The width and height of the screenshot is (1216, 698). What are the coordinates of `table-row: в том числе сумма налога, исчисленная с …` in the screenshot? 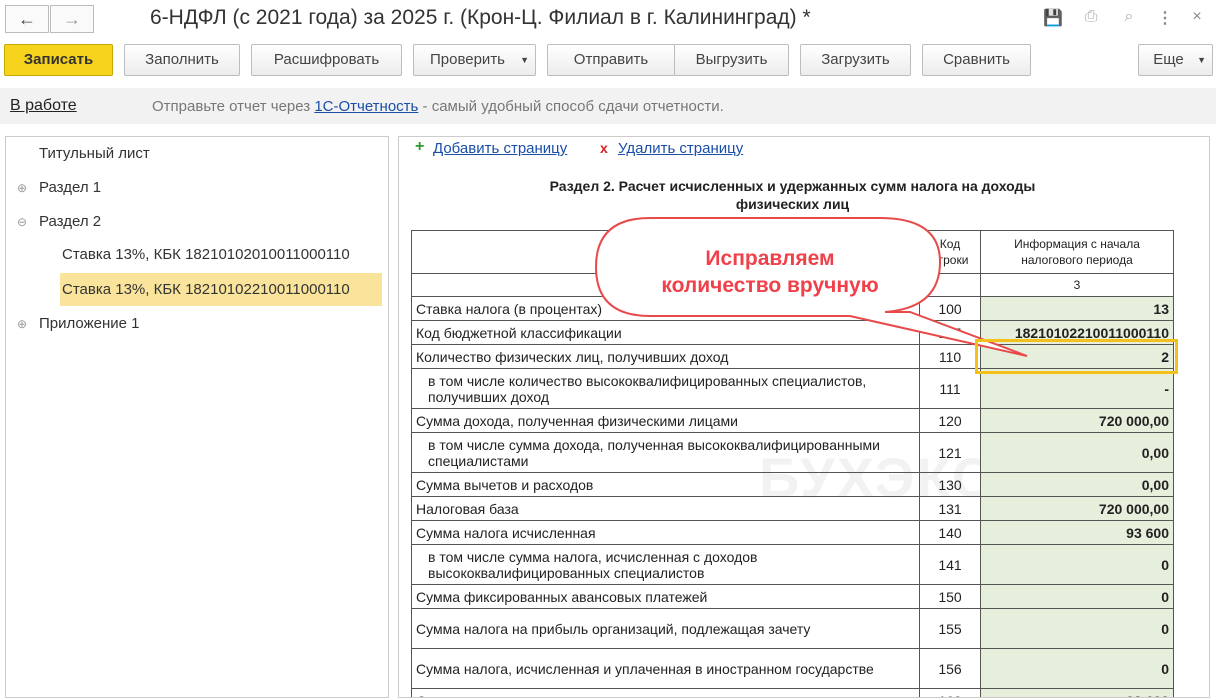 It's located at (793, 565).